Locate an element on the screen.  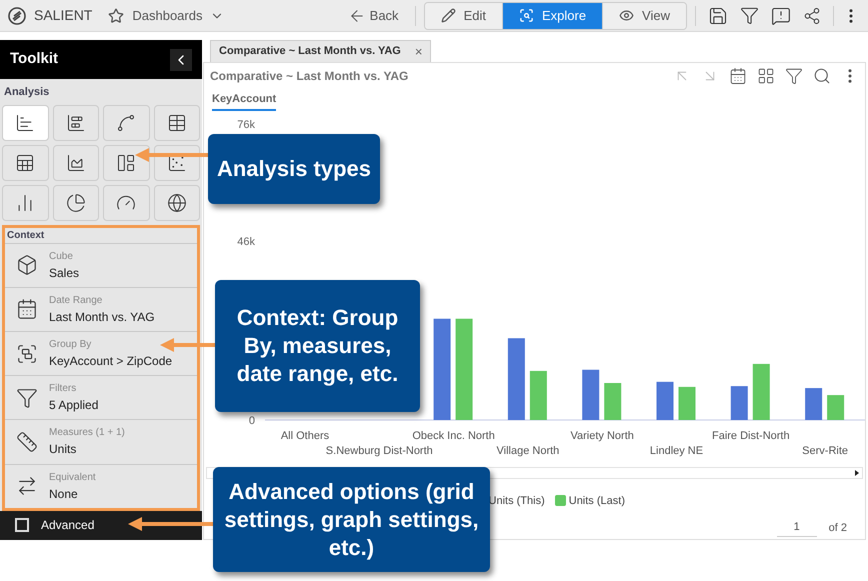
context-item: Date Range Last Month vs. YAG is located at coordinates (101, 308).